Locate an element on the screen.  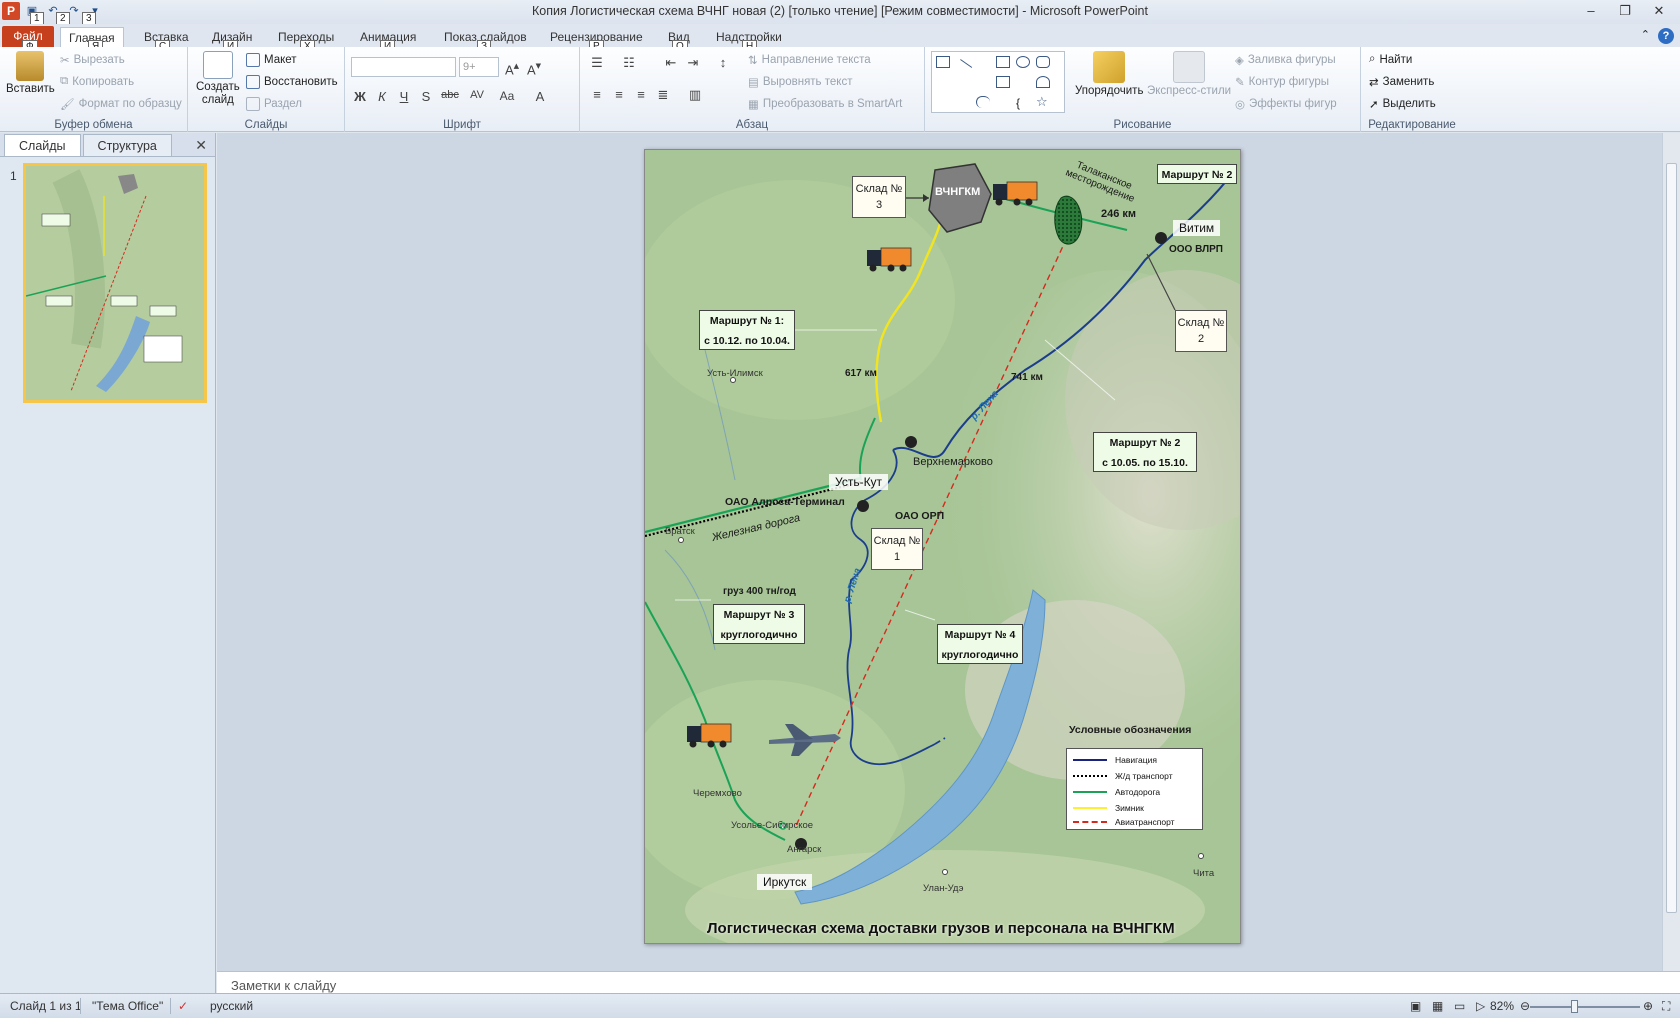
find-button: ⌕ Найти is located at coordinates (1390, 59).